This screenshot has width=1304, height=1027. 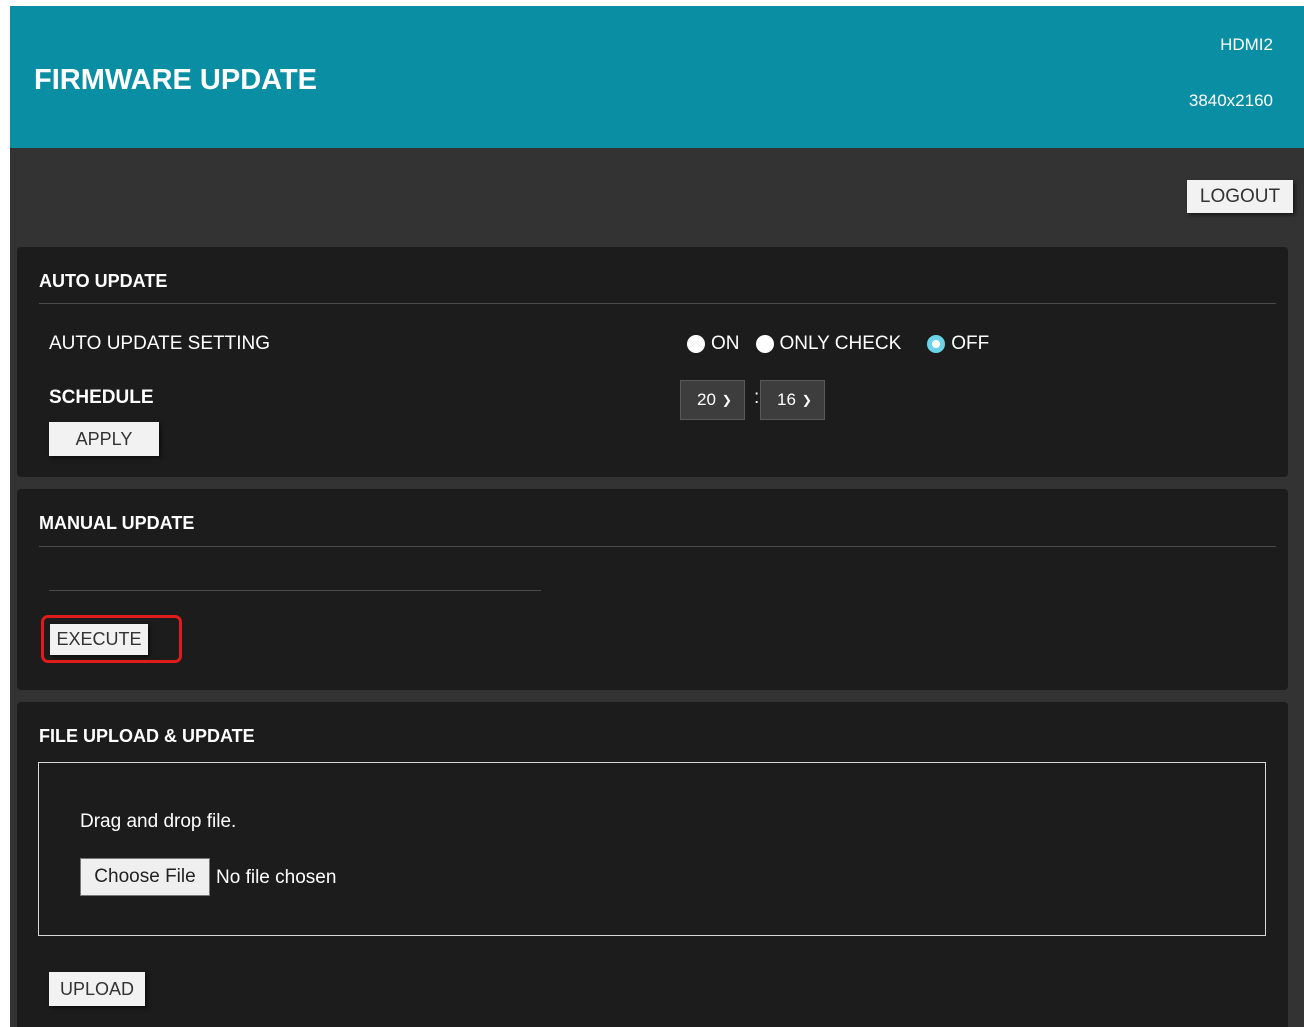 What do you see at coordinates (970, 343) in the screenshot?
I see `radio-label-off: OFF` at bounding box center [970, 343].